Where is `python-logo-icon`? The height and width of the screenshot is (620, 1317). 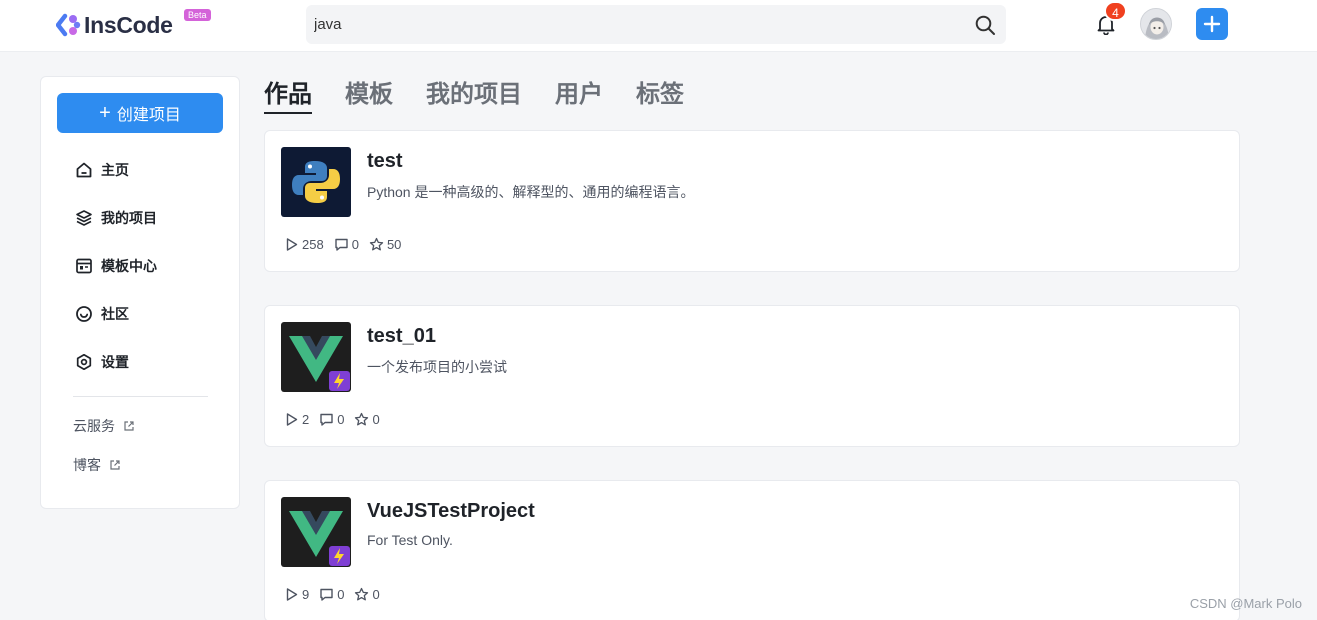
python-logo-icon is located at coordinates (316, 182).